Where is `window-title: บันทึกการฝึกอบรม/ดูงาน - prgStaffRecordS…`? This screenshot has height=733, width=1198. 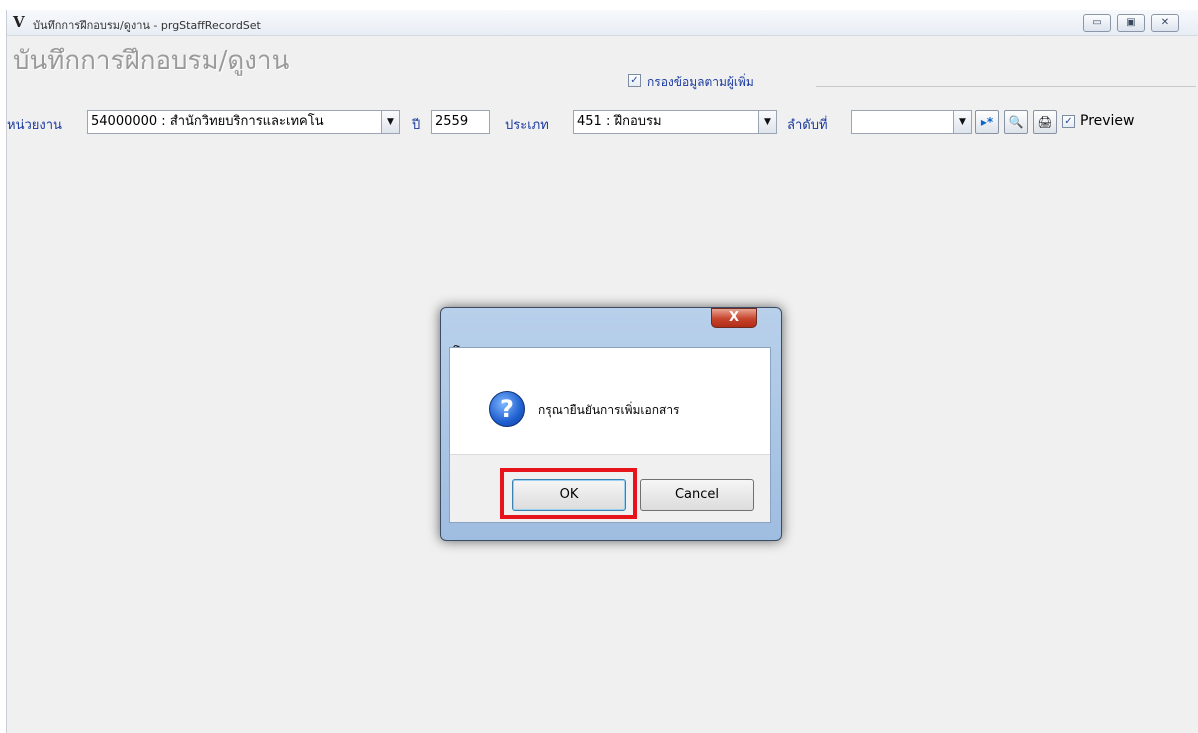 window-title: บันทึกการฝึกอบรม/ดูงาน - prgStaffRecordS… is located at coordinates (147, 25).